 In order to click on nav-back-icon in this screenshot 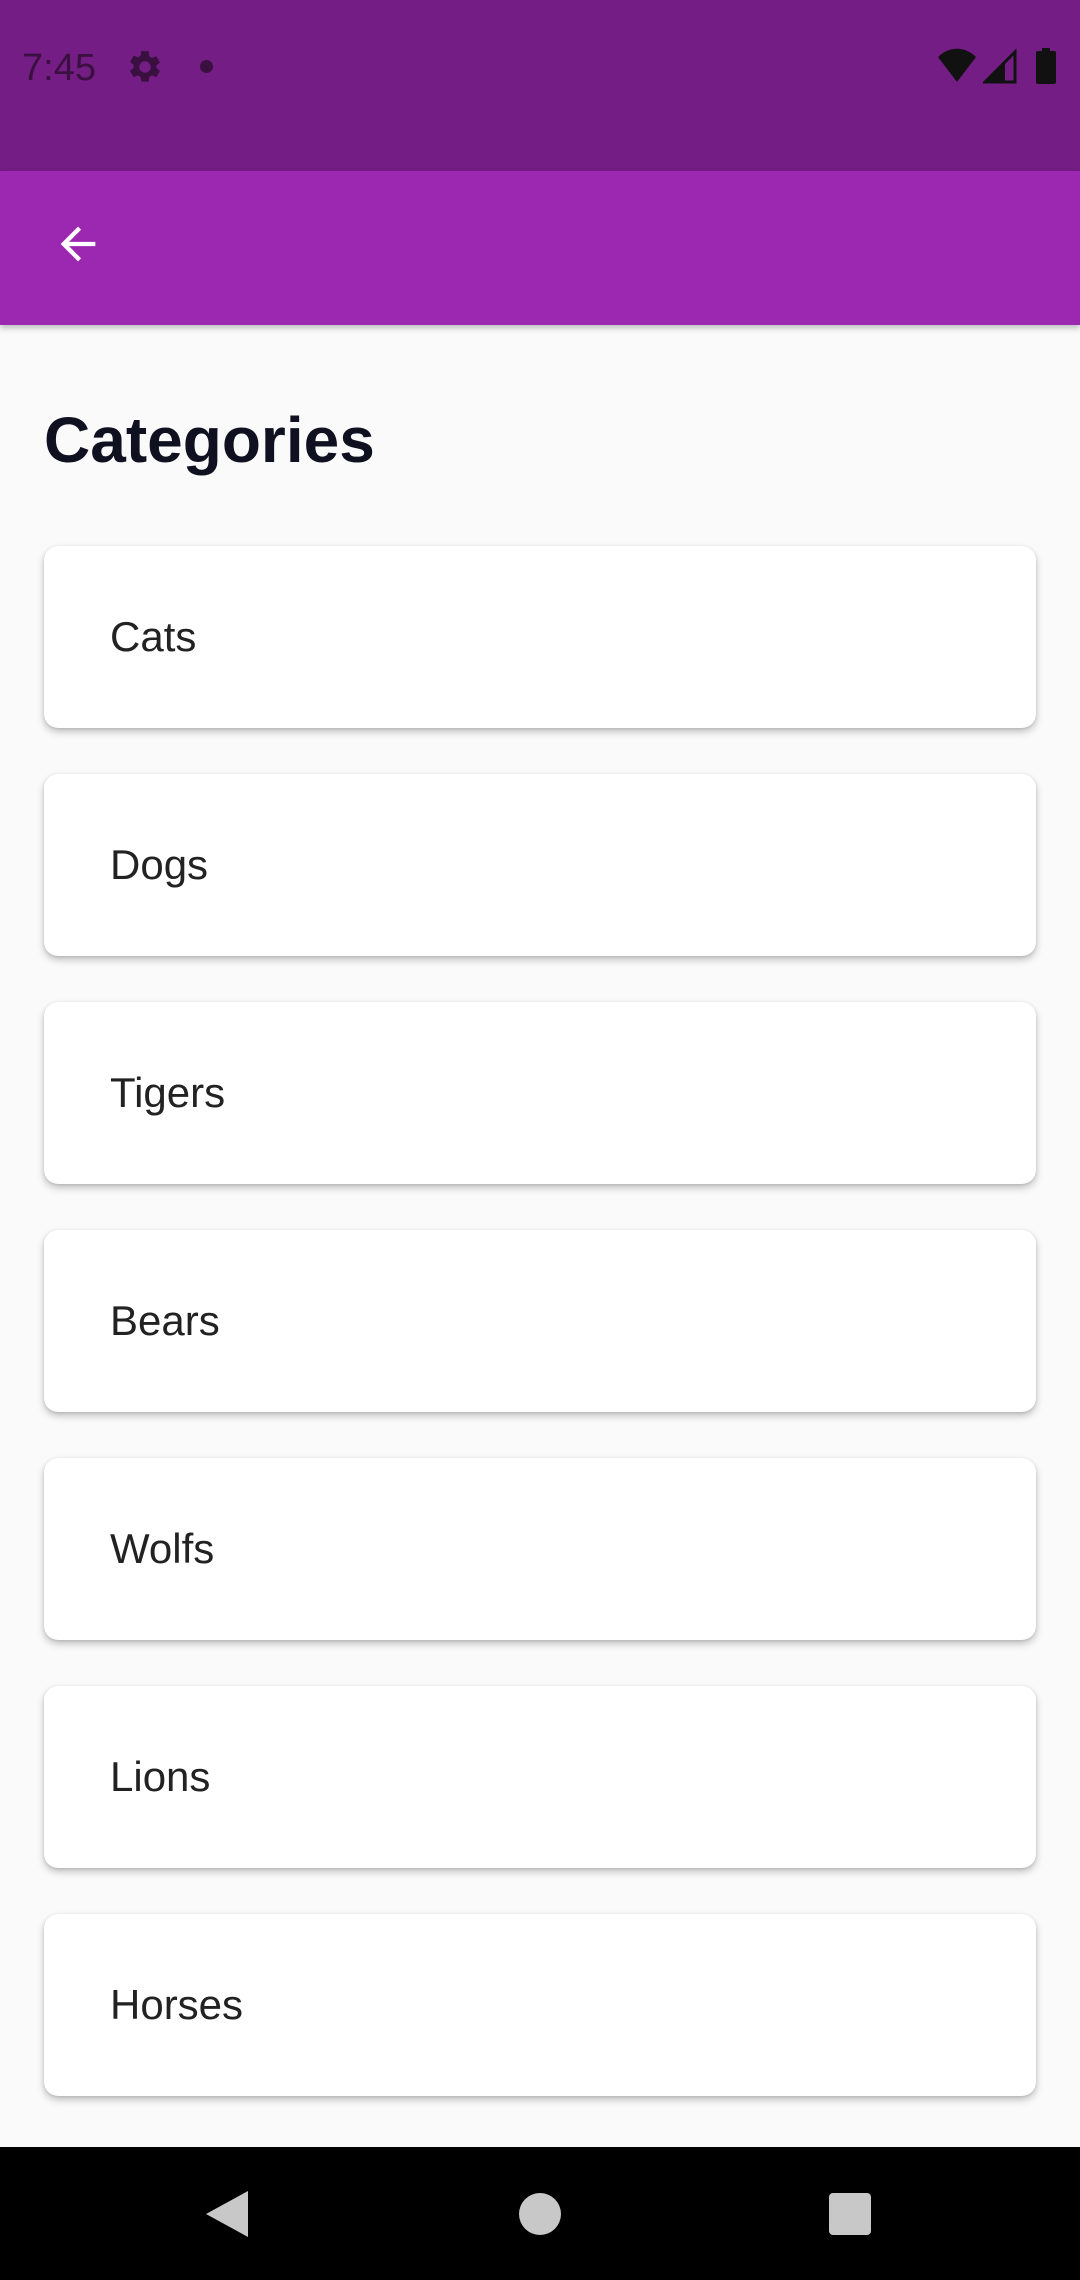, I will do `click(227, 2214)`.